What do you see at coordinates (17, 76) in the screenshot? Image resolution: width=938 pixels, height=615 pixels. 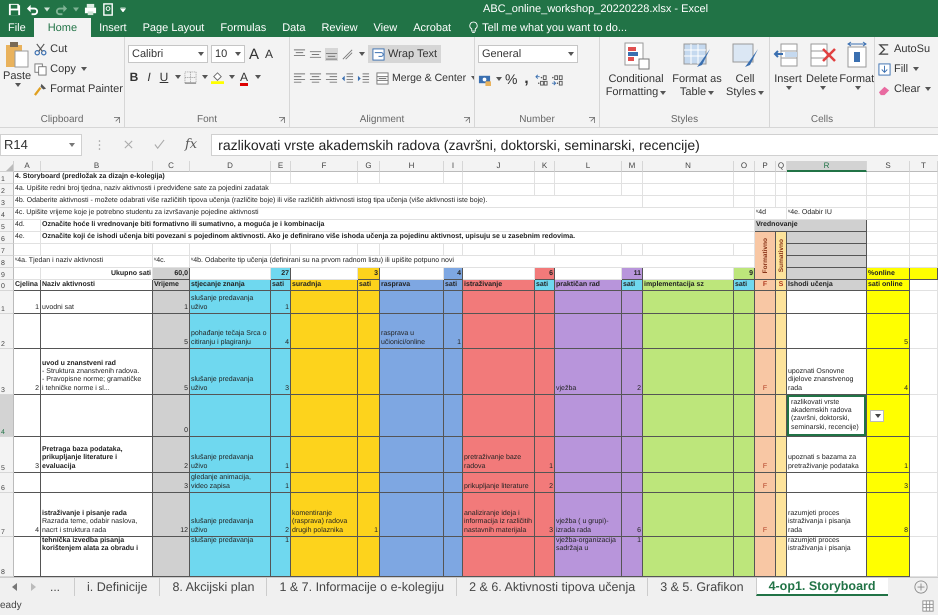 I see `paste-button: Paste` at bounding box center [17, 76].